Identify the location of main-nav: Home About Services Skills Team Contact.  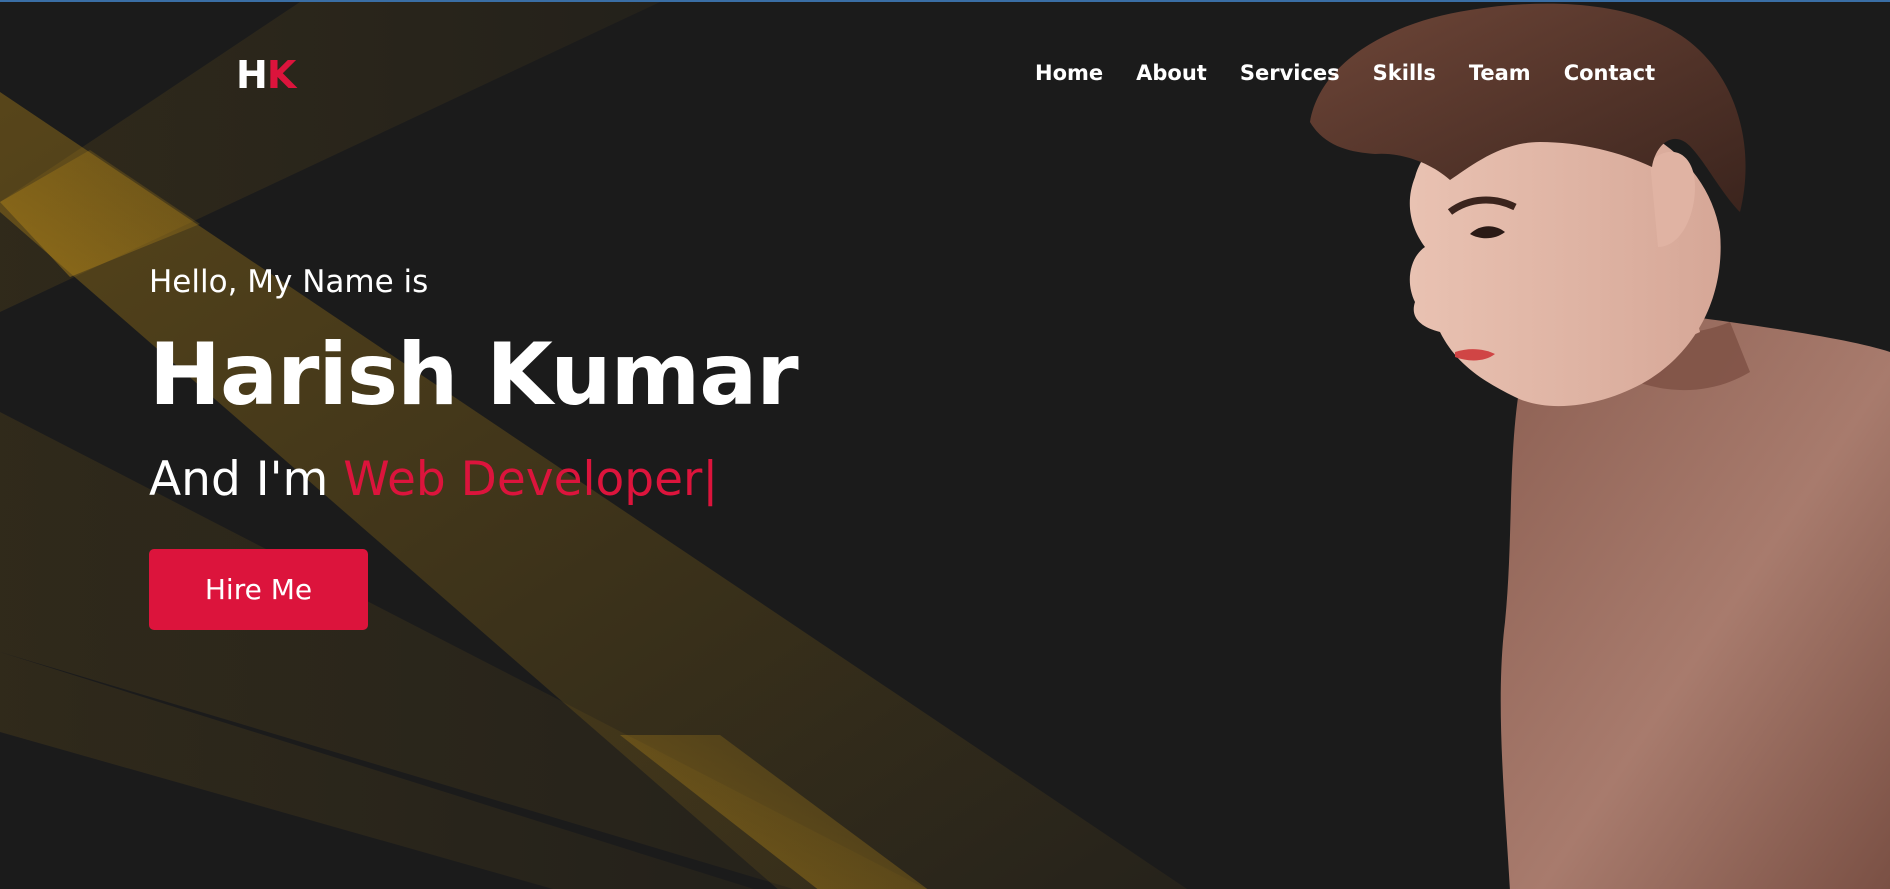
(1345, 73).